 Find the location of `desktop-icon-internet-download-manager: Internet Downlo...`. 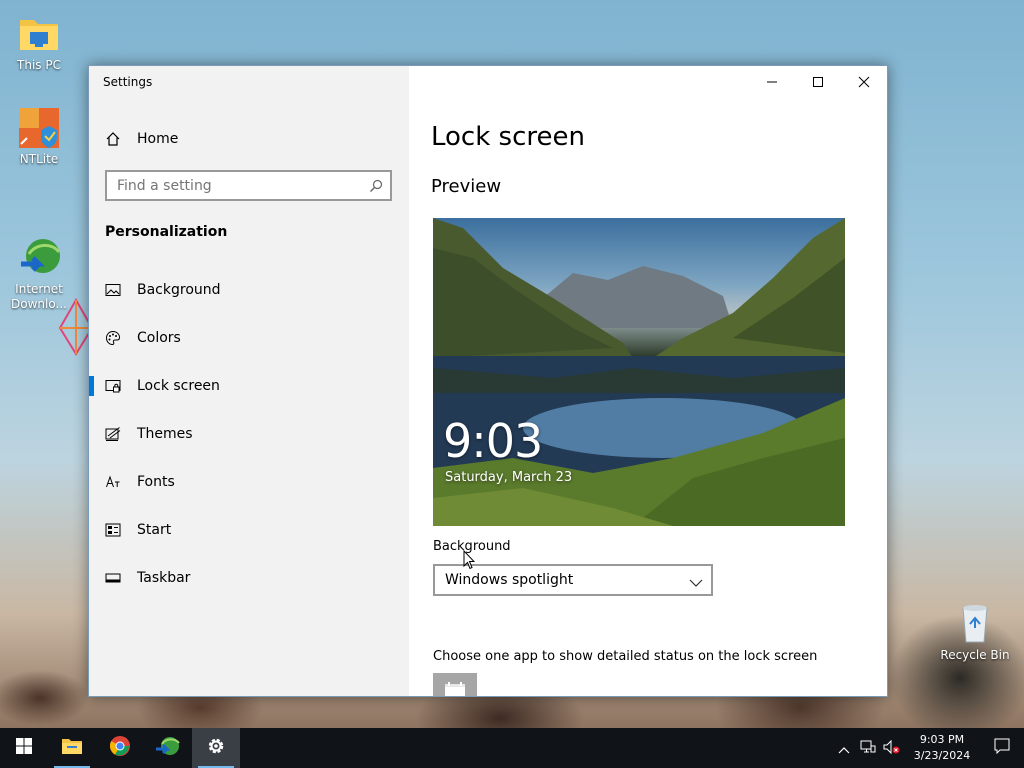

desktop-icon-internet-download-manager: Internet Downlo... is located at coordinates (39, 259).